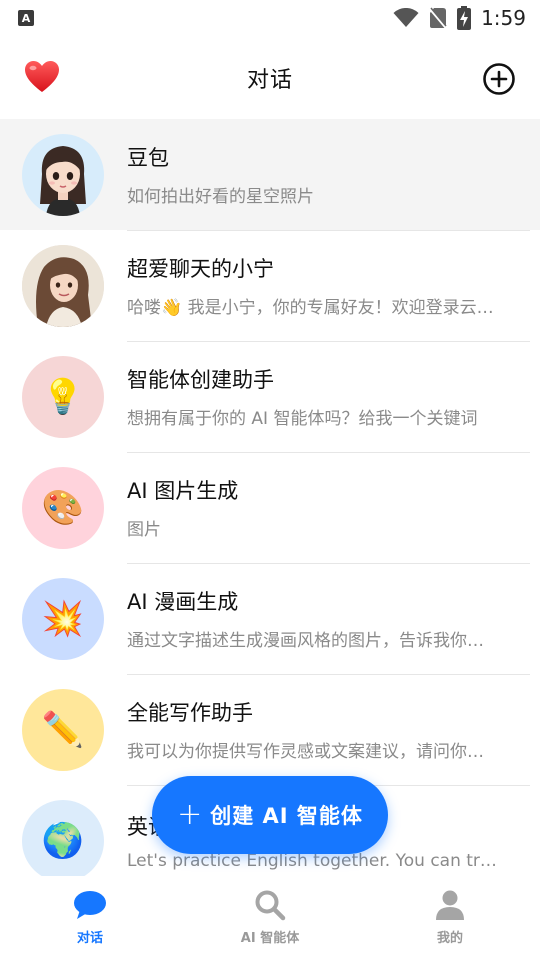 This screenshot has width=540, height=960. I want to click on avatar: ✏️, so click(63, 729).